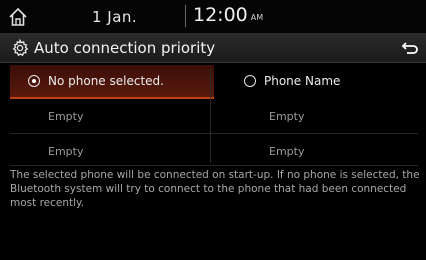 The image size is (426, 260). I want to click on page-title: Auto connection priority, so click(125, 48).